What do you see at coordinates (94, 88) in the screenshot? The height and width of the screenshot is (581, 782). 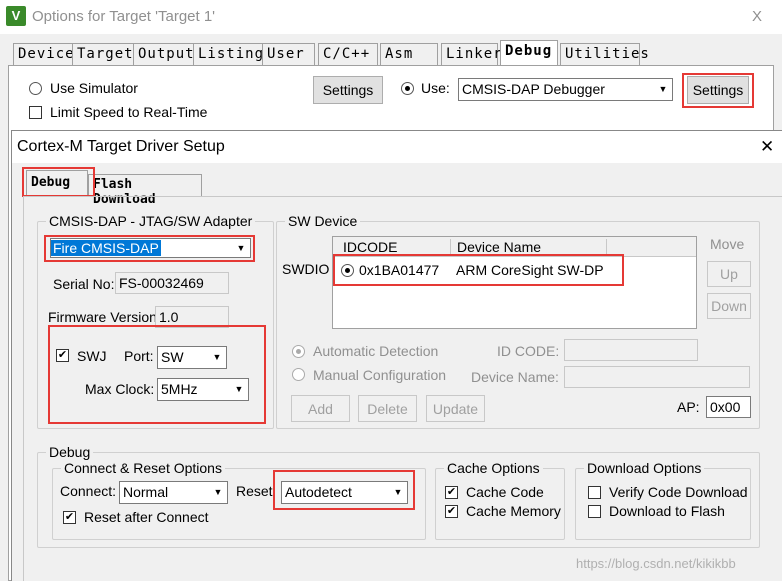 I see `use-simulator-label: Use Simulator` at bounding box center [94, 88].